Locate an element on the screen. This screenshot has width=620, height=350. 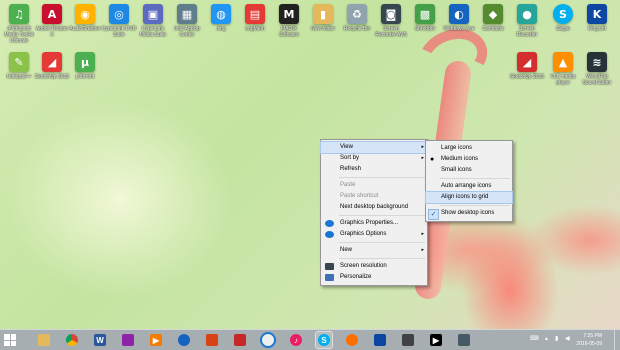
desktop-icon-wavepad: ≋ WavePad Sound Editor is located at coordinates (597, 69).